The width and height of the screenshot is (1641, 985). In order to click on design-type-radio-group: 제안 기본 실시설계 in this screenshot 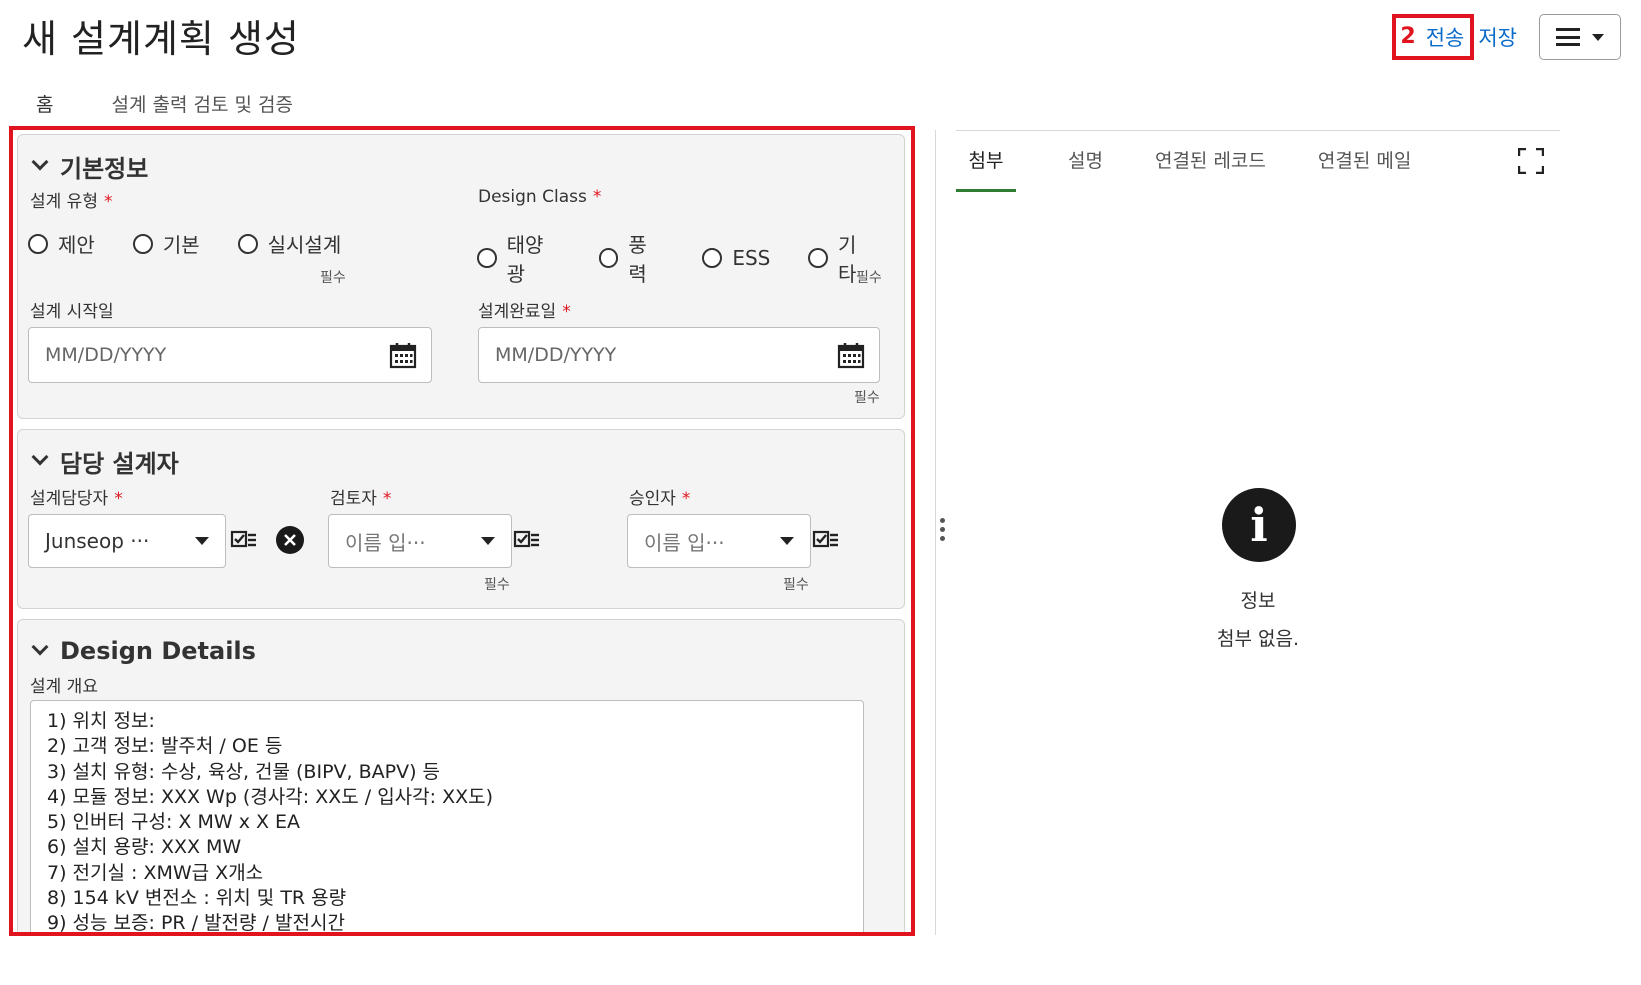, I will do `click(199, 243)`.